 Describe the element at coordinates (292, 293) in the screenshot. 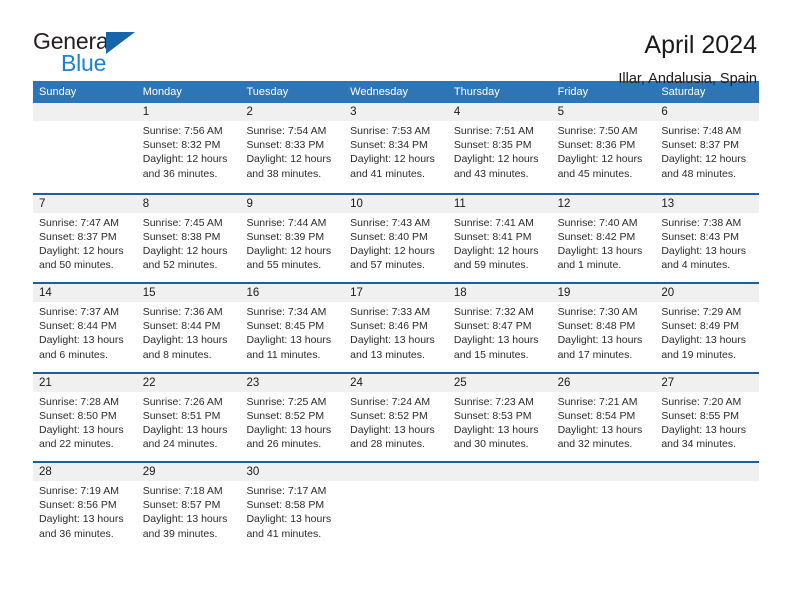

I see `day-number: 16` at that location.